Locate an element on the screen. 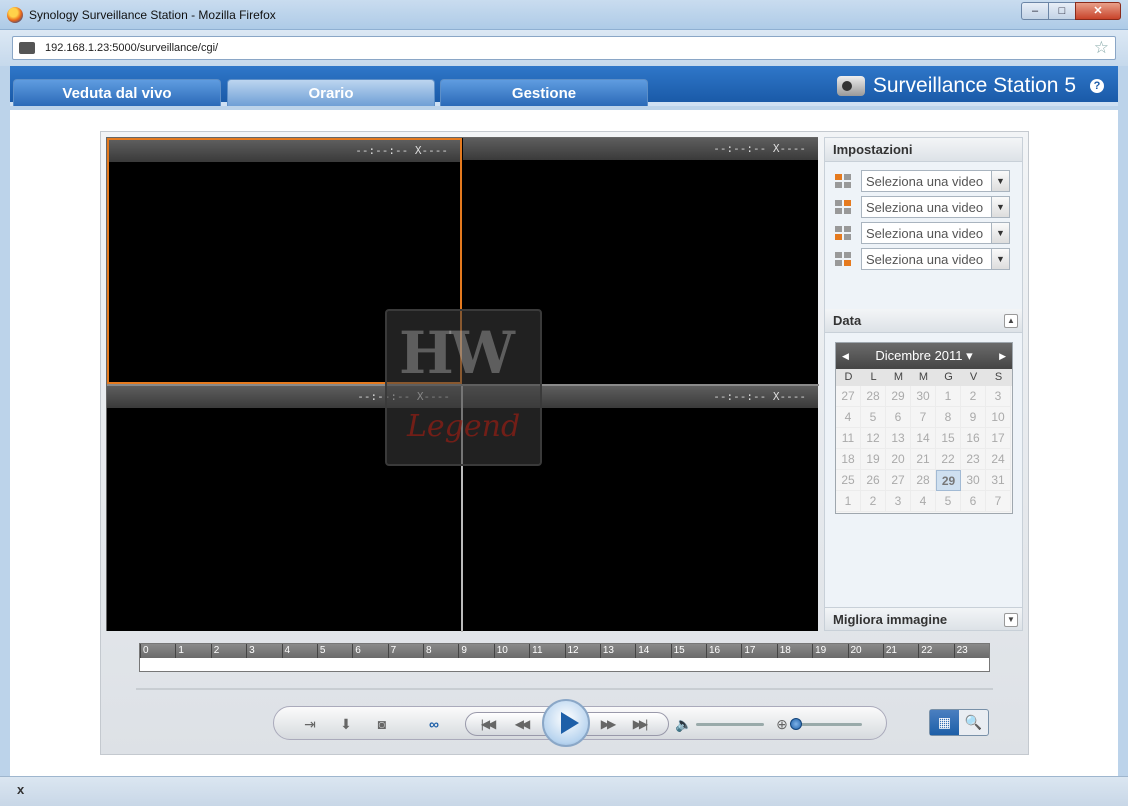 This screenshot has width=1128, height=806. video-select-row-3: Seleziona una video ▼ is located at coordinates (922, 233).